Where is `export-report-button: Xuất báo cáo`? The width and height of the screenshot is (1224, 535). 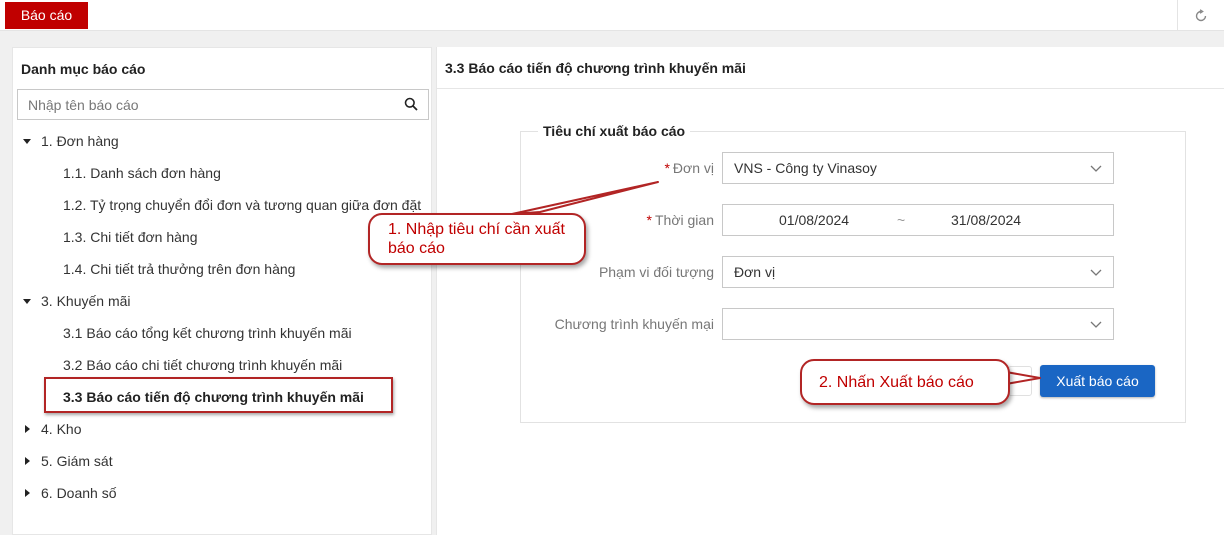
export-report-button: Xuất báo cáo is located at coordinates (1097, 381).